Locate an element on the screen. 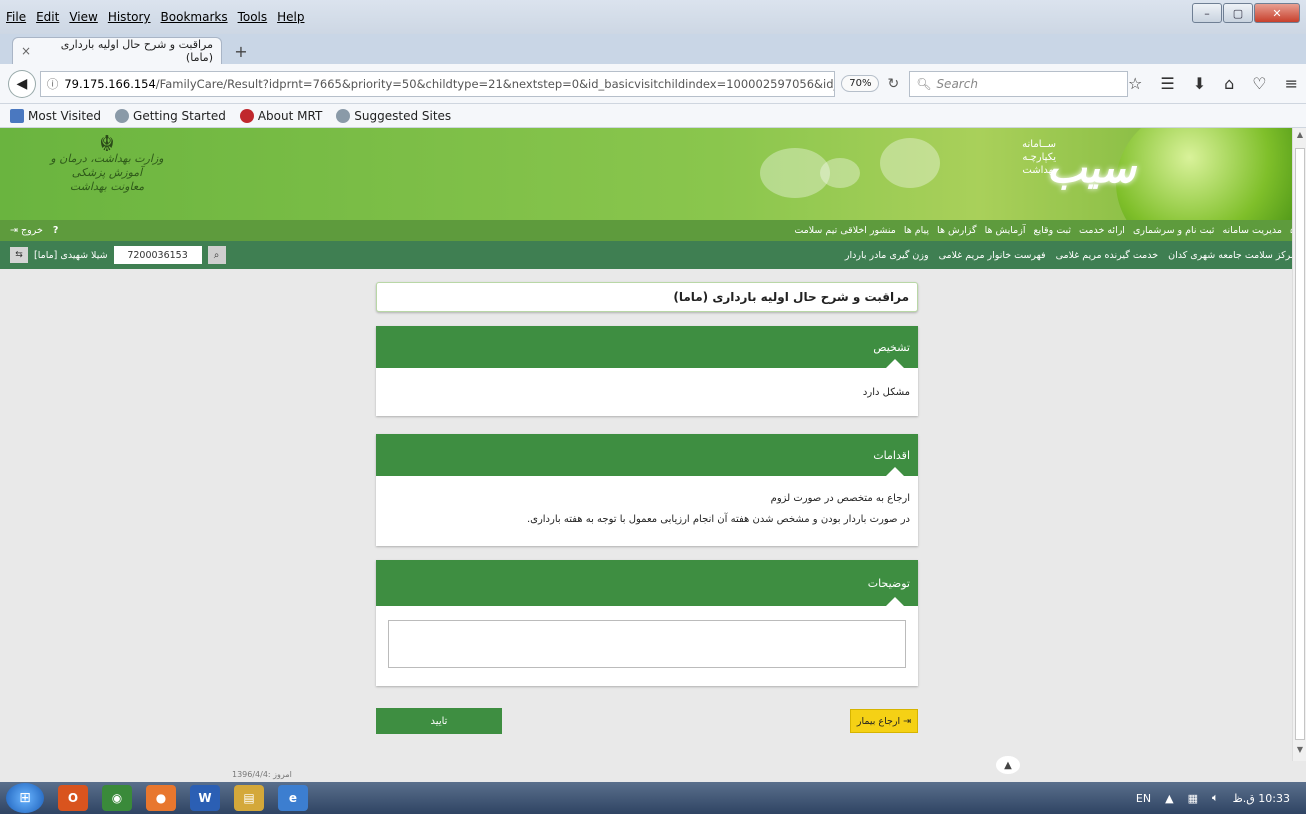 This screenshot has height=814, width=1306. iran-emblem-icon: ☬ is located at coordinates (107, 144).